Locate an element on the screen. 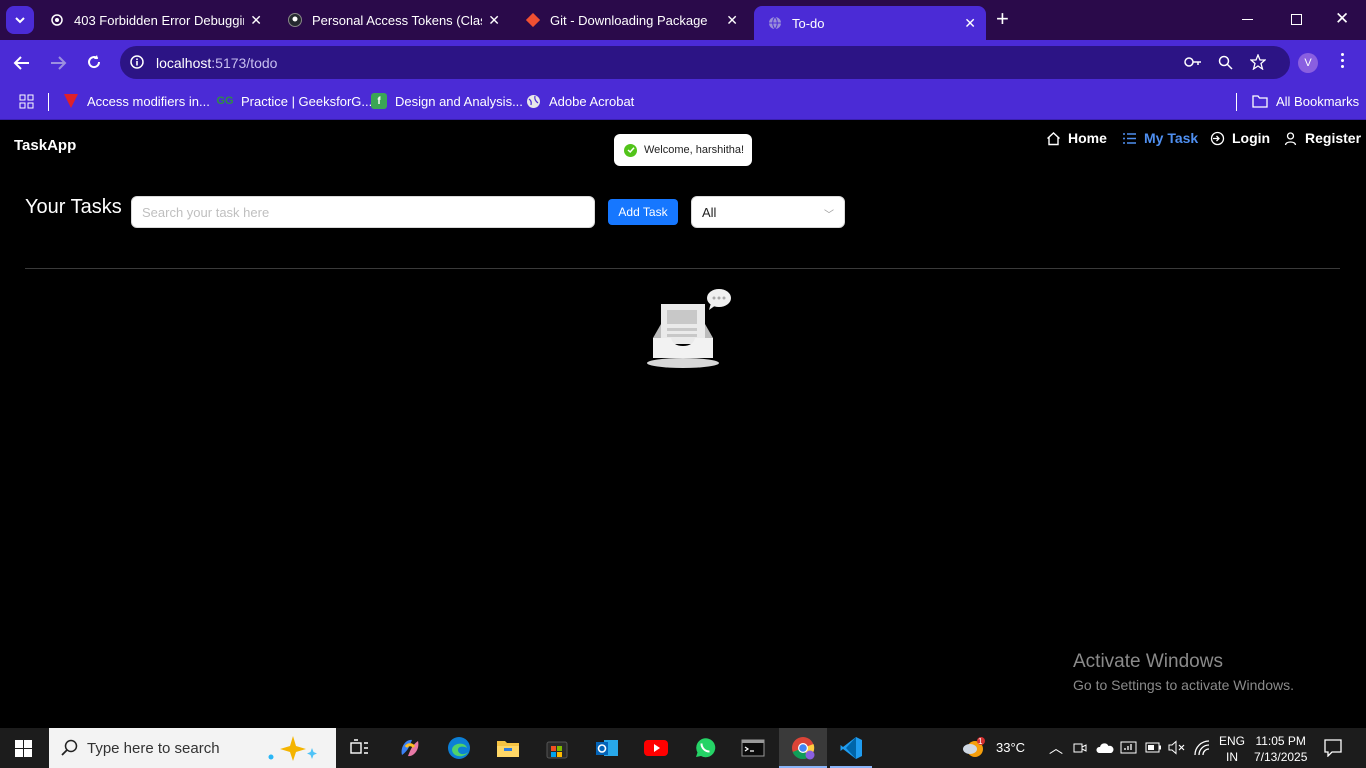 The image size is (1366, 768). f-logo-icon: f is located at coordinates (379, 101).